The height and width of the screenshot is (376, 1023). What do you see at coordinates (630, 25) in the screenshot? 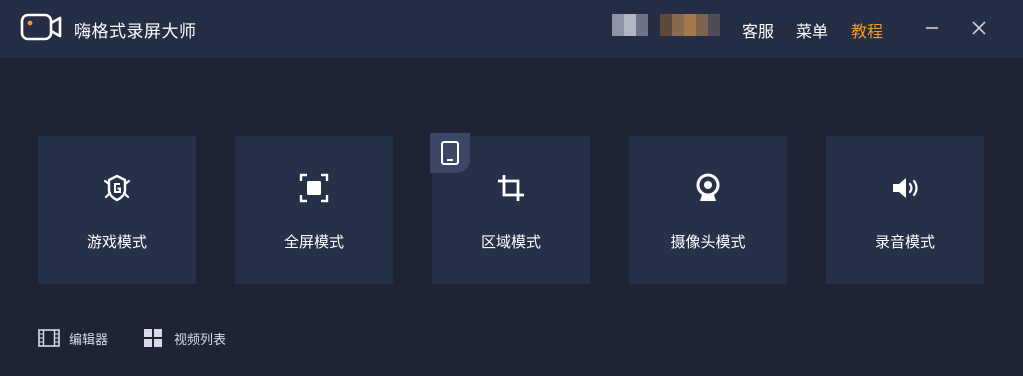
I see `account-avatar-blurred` at bounding box center [630, 25].